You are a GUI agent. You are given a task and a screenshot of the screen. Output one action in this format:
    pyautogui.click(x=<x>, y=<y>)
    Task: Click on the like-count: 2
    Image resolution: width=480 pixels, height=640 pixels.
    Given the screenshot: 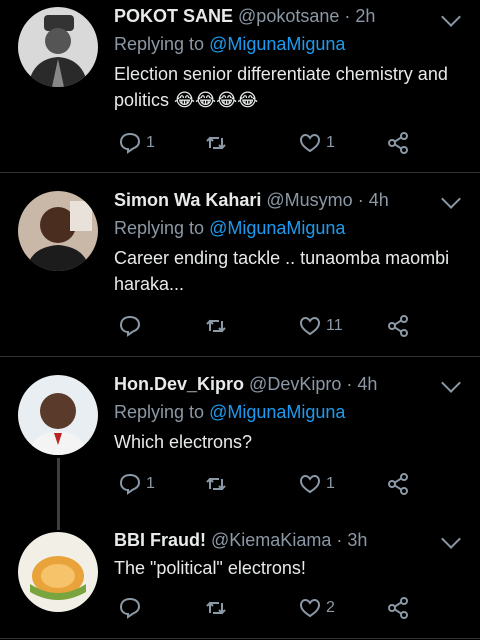 What is the action you would take?
    pyautogui.click(x=330, y=607)
    